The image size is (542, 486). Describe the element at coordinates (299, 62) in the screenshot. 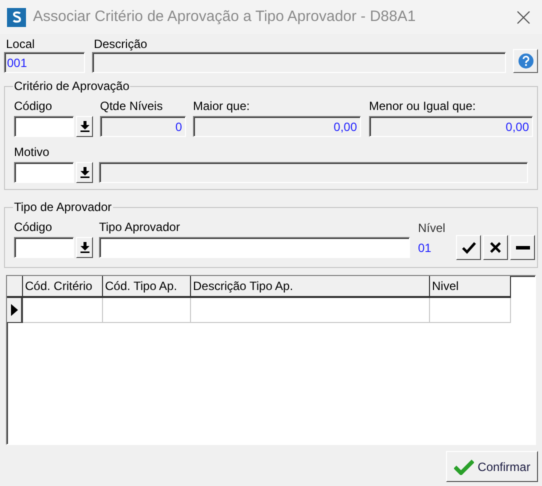

I see `description-field` at that location.